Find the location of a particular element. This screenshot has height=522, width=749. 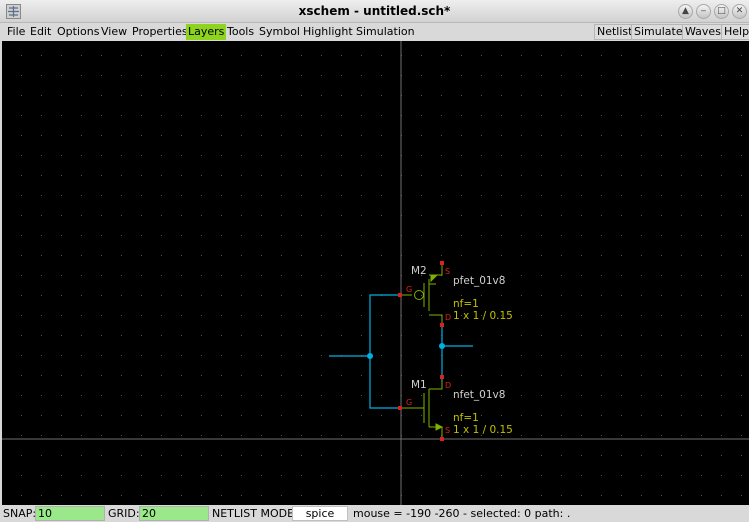

m2-source-pin is located at coordinates (442, 263).